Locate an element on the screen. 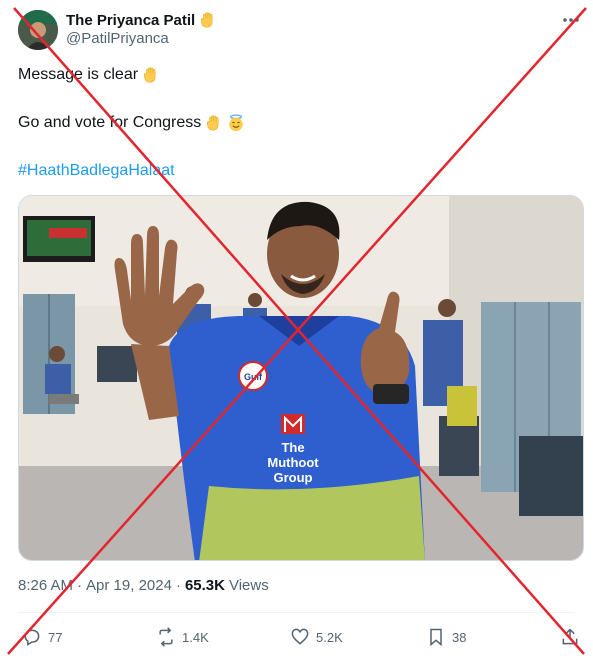 This screenshot has height=661, width=593. repost-button: 1.4K is located at coordinates (182, 637).